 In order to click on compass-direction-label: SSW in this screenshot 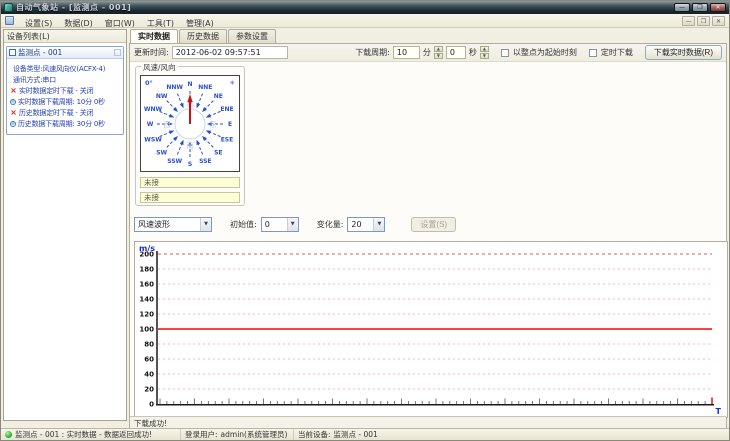, I will do `click(174, 161)`.